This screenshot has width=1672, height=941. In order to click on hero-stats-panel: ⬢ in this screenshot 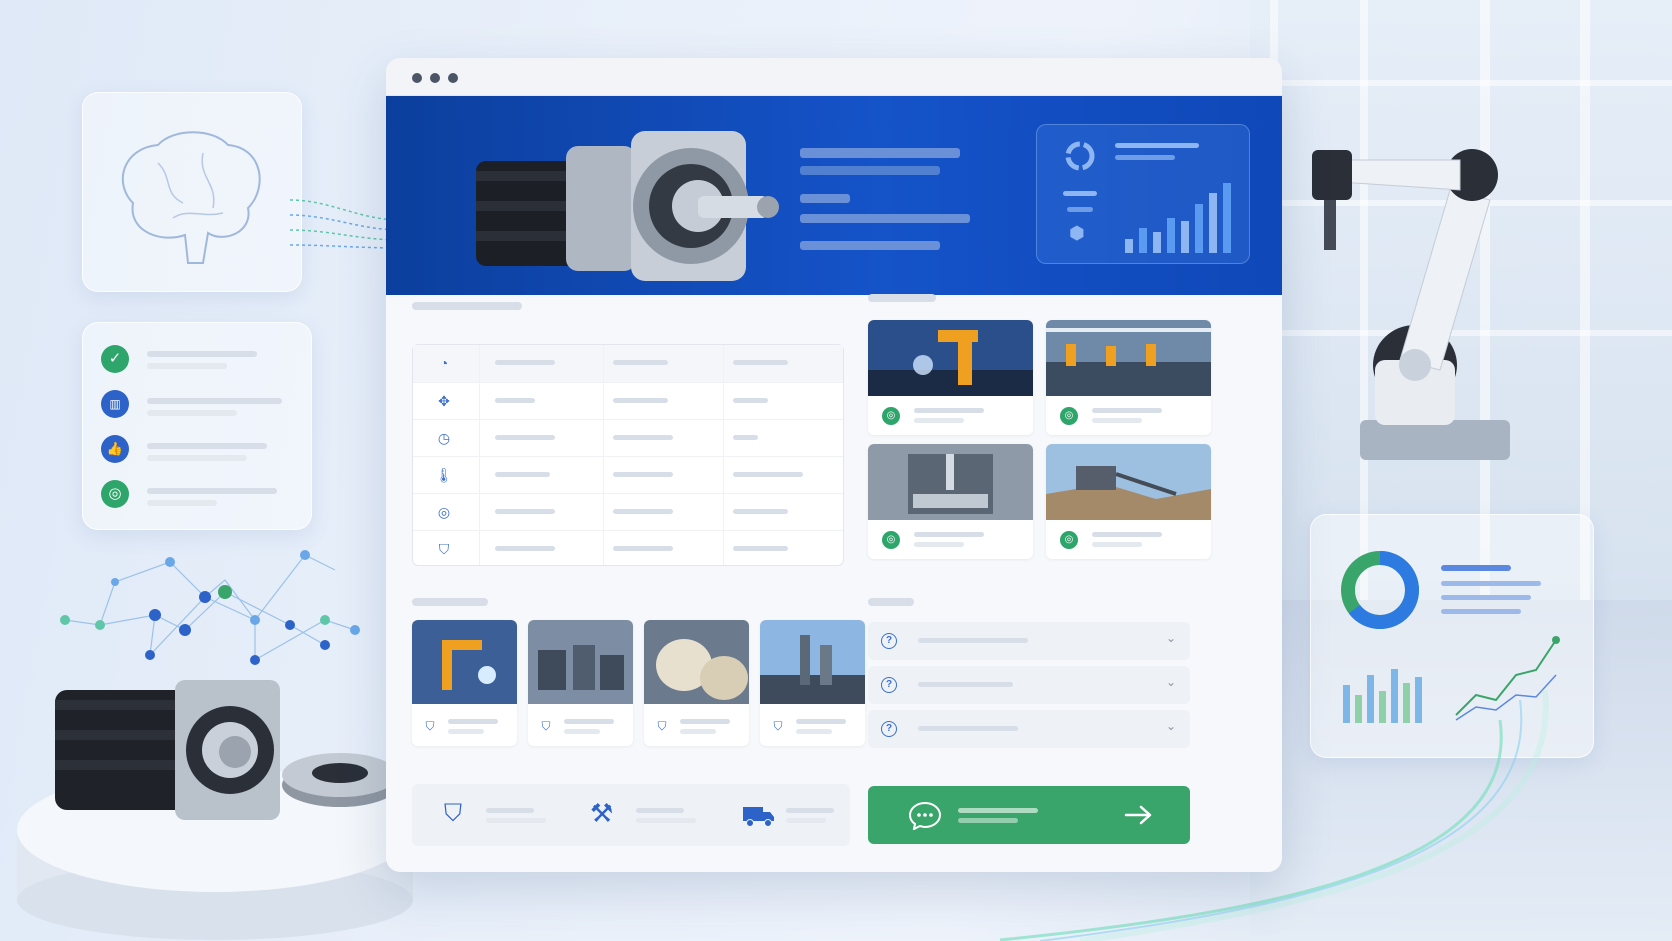, I will do `click(1143, 194)`.